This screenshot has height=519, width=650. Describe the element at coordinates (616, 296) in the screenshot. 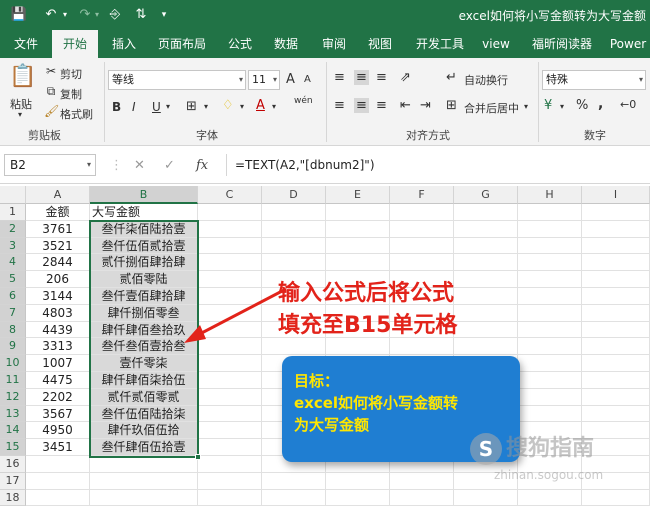

I see `cell-i6` at that location.